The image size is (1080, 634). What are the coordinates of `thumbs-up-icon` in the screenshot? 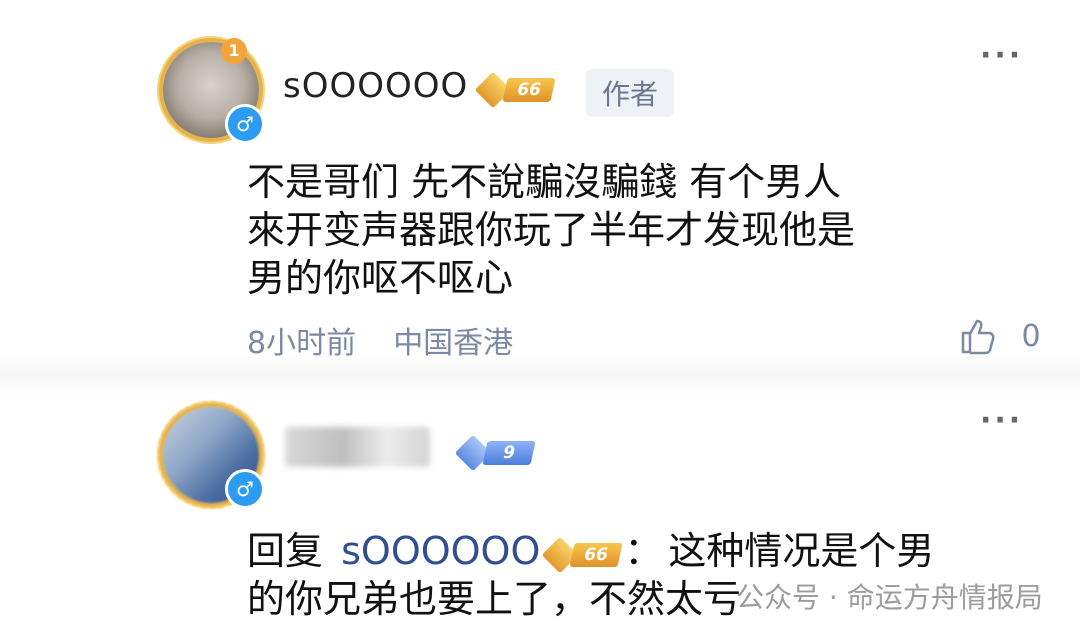 It's located at (978, 337).